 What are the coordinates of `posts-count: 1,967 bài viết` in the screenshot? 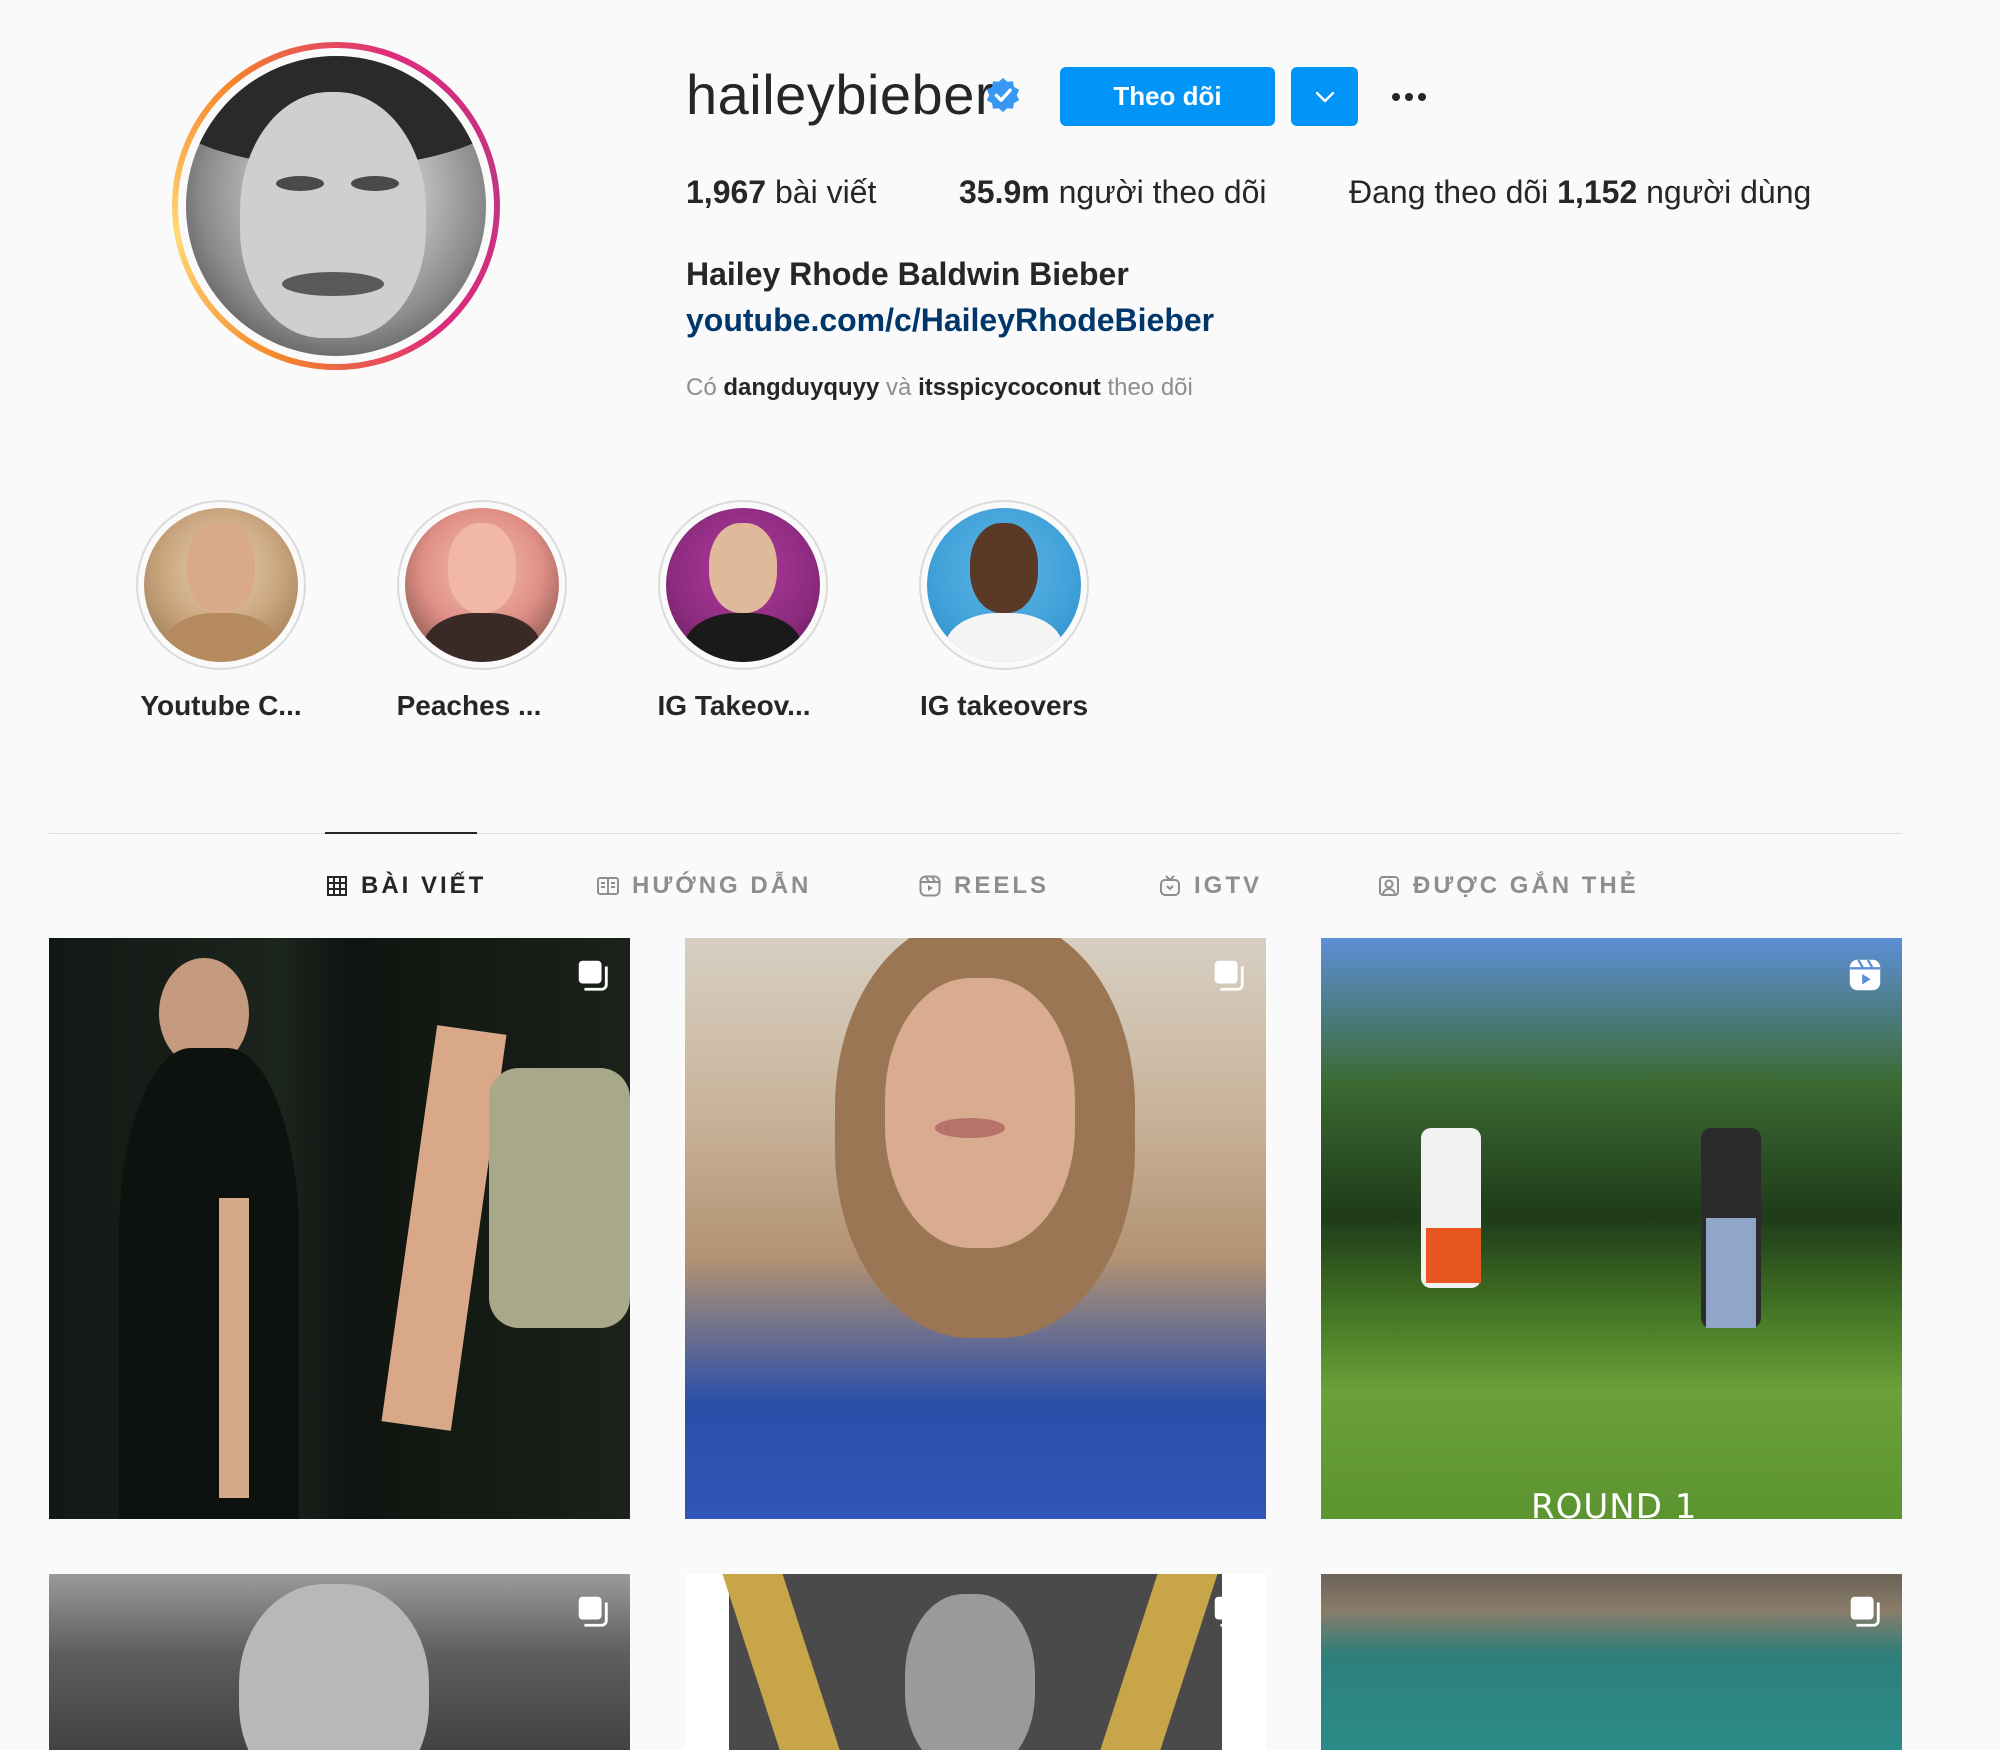 It's located at (781, 192).